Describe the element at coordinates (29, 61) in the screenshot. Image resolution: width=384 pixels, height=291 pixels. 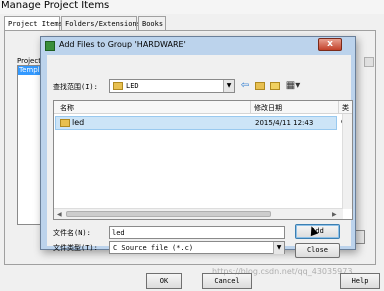
I see `project-list-label: Project` at that location.